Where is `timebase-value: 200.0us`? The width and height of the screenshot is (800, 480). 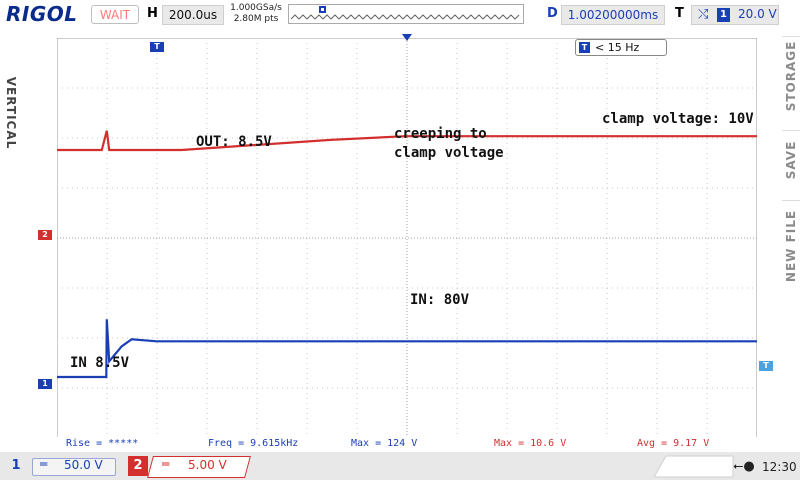 timebase-value: 200.0us is located at coordinates (193, 15).